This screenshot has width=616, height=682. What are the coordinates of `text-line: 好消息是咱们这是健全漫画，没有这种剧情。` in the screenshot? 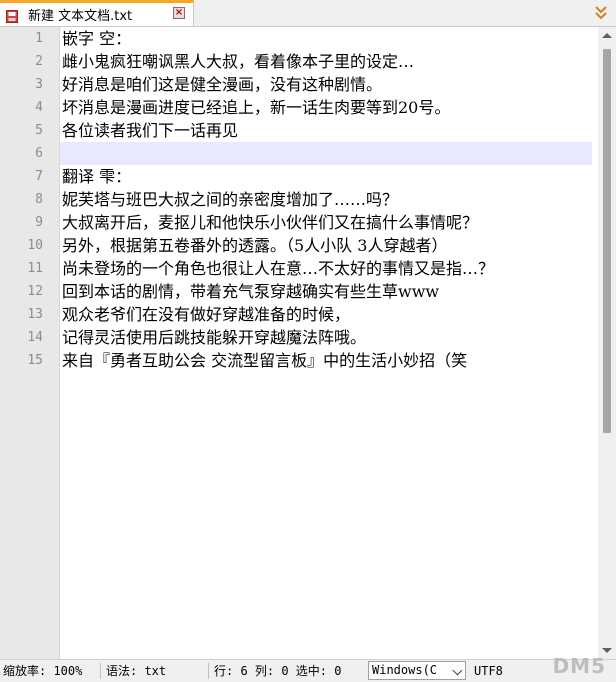 It's located at (222, 84).